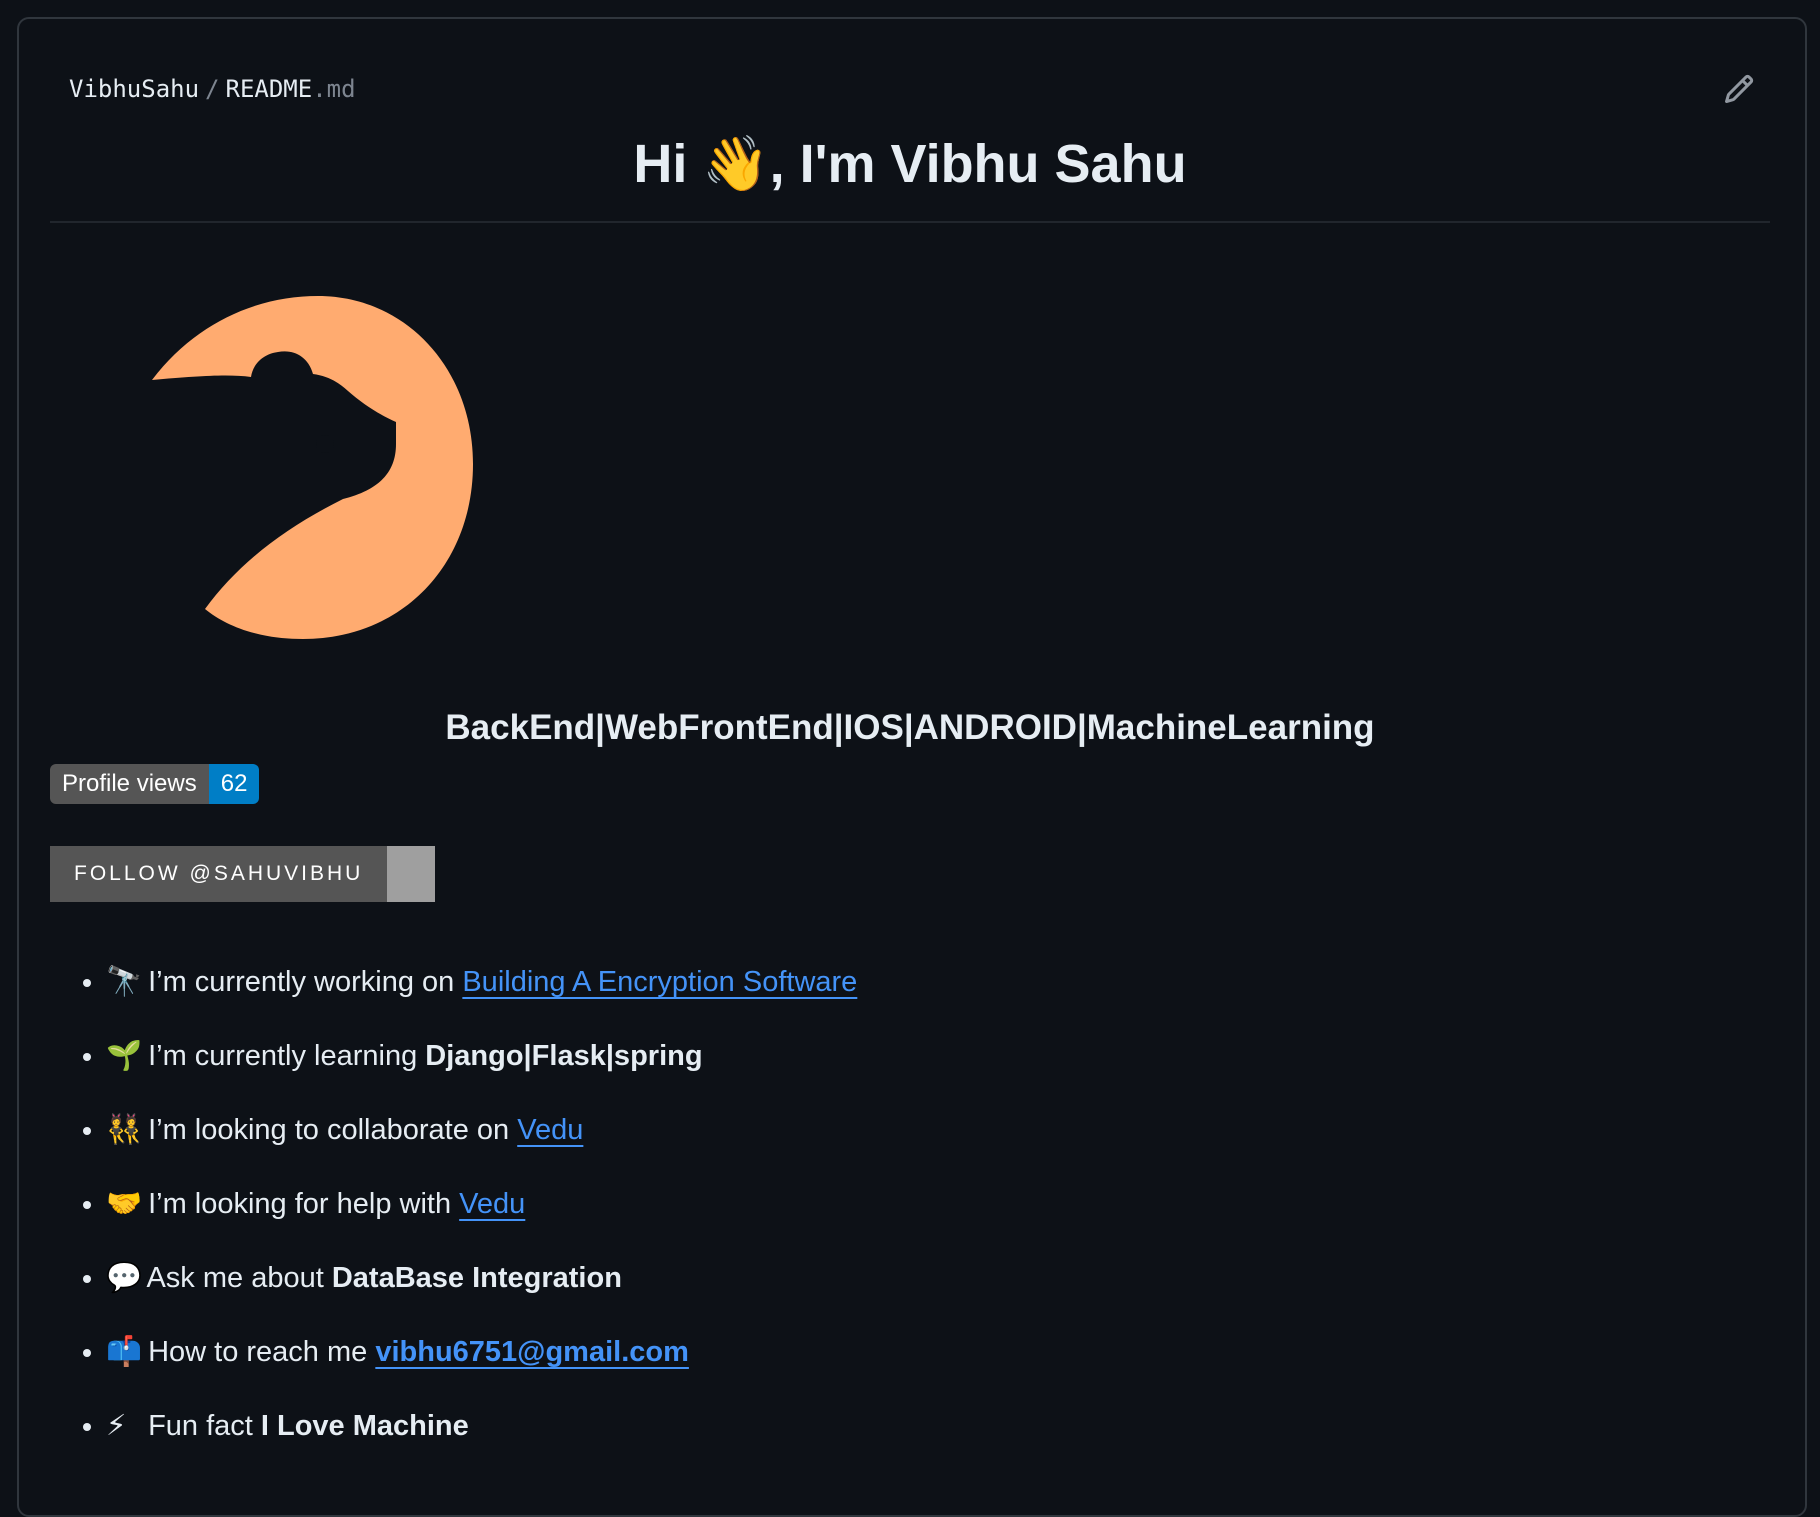  I want to click on people-icon: 👯, so click(124, 1130).